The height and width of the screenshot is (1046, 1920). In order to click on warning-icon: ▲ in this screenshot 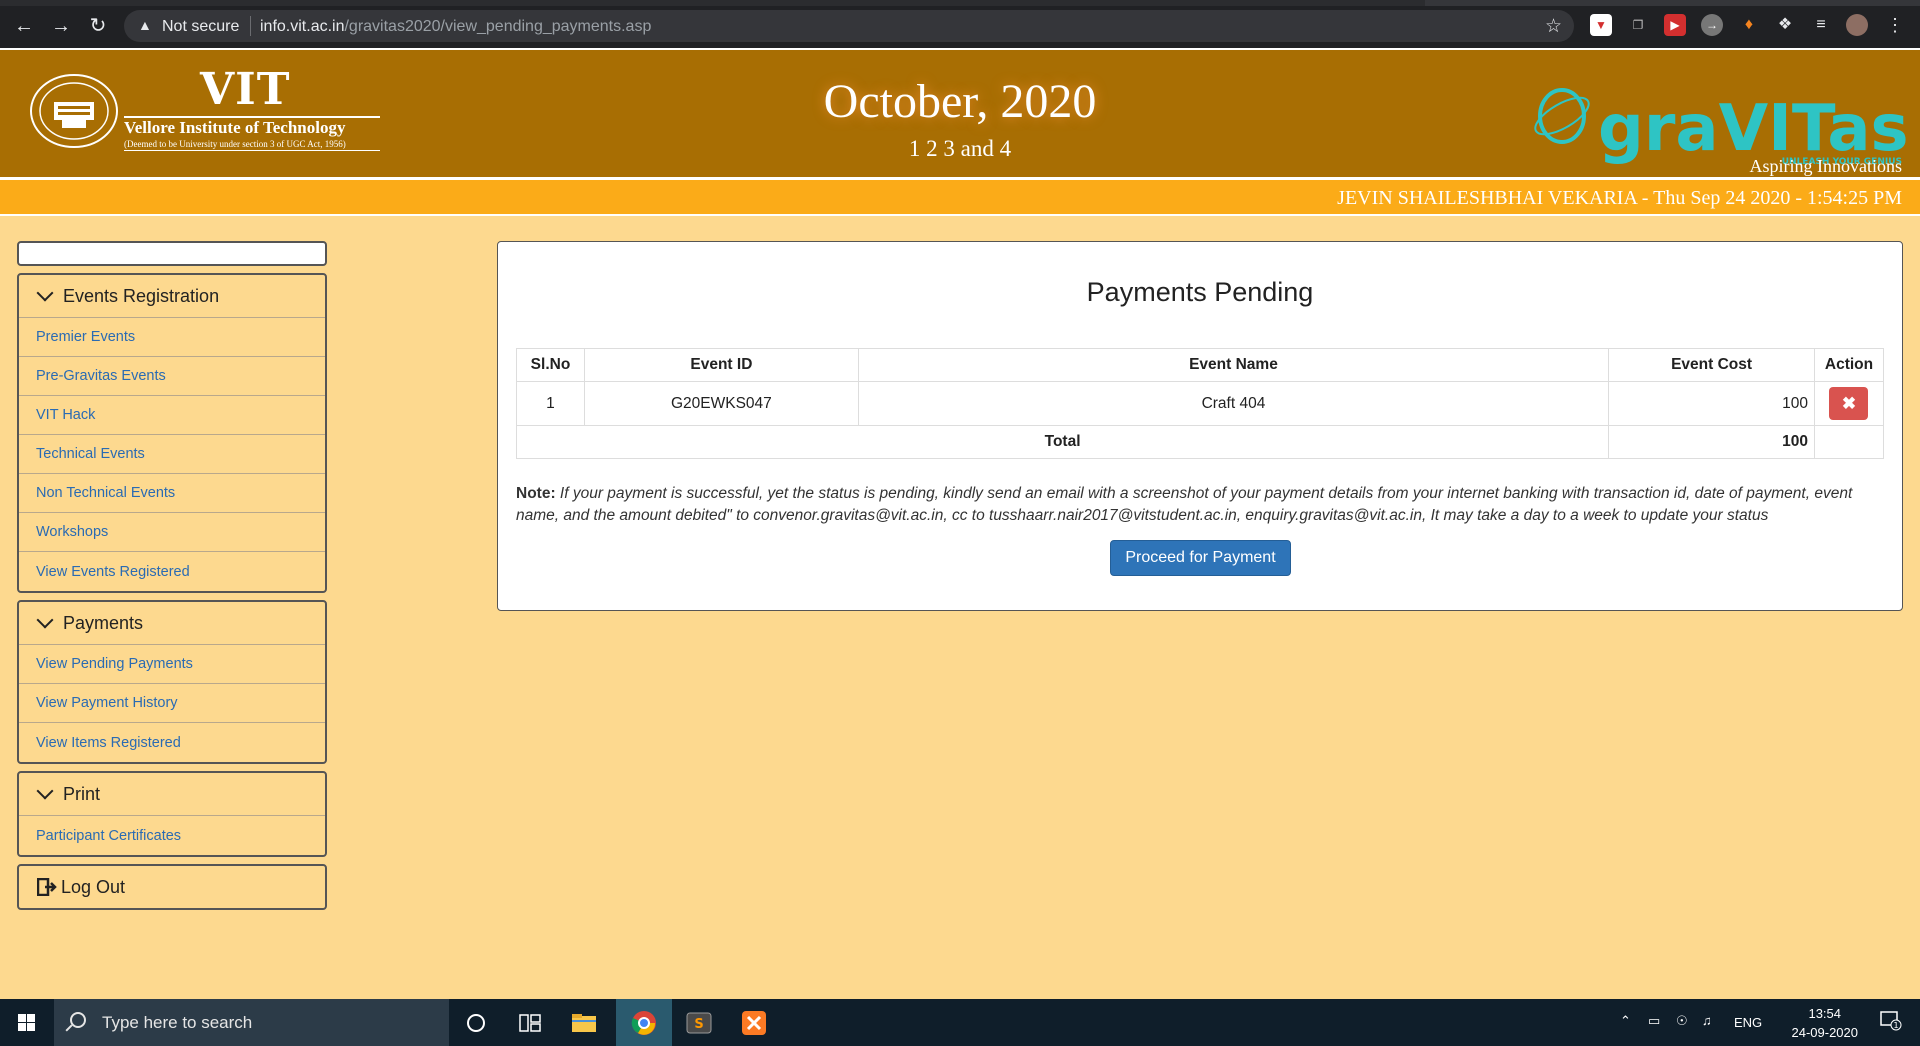, I will do `click(145, 25)`.